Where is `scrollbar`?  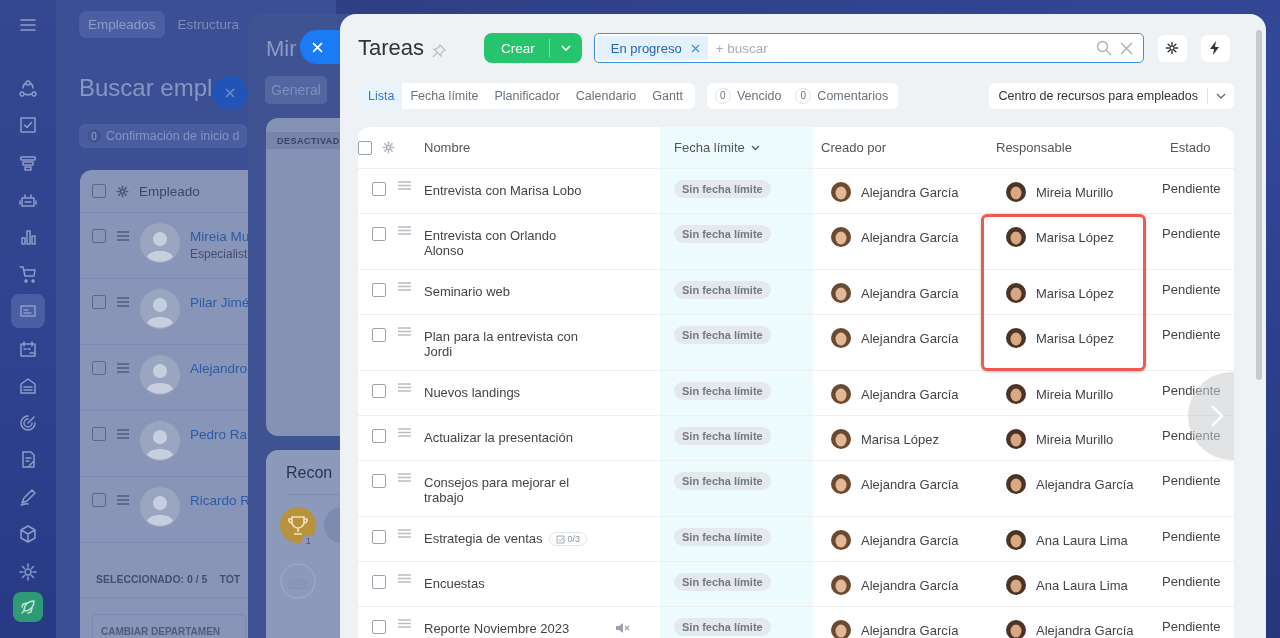
scrollbar is located at coordinates (1259, 205).